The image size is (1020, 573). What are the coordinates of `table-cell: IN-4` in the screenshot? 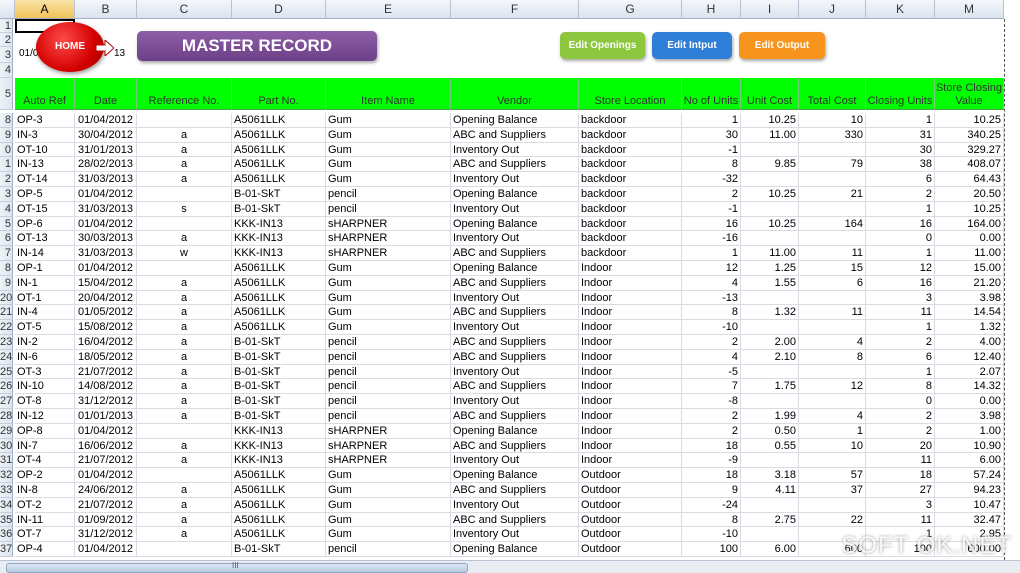 It's located at (45, 313).